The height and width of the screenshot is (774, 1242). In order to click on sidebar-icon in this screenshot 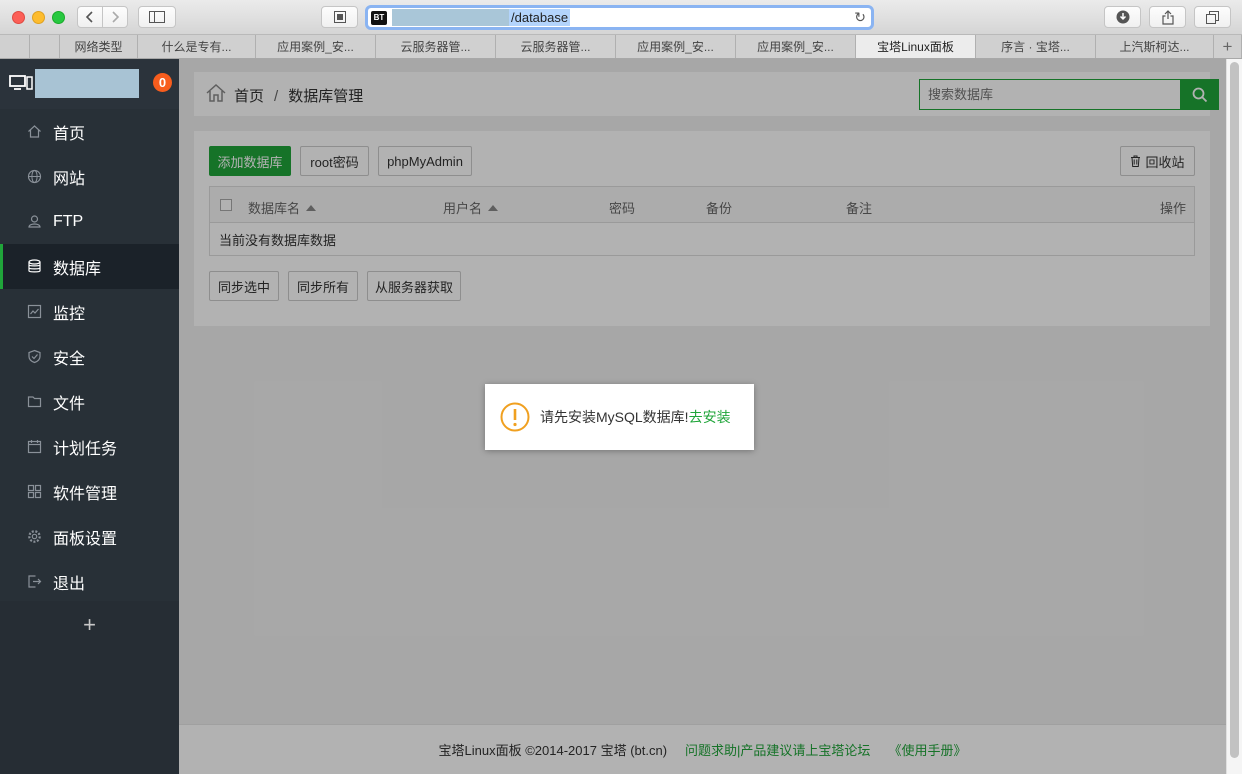, I will do `click(157, 17)`.